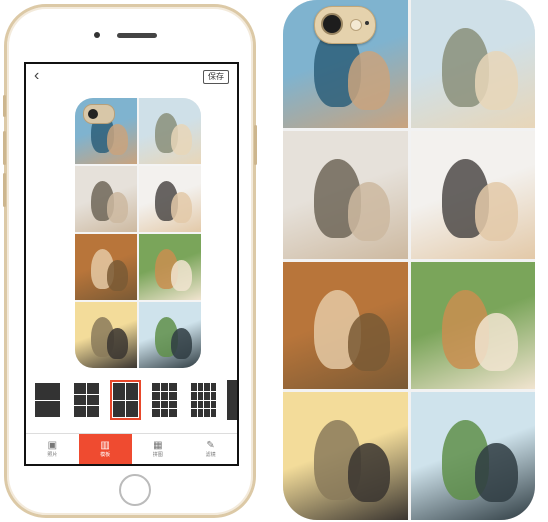 The height and width of the screenshot is (522, 548). I want to click on tab-label: 滤镜, so click(210, 455).